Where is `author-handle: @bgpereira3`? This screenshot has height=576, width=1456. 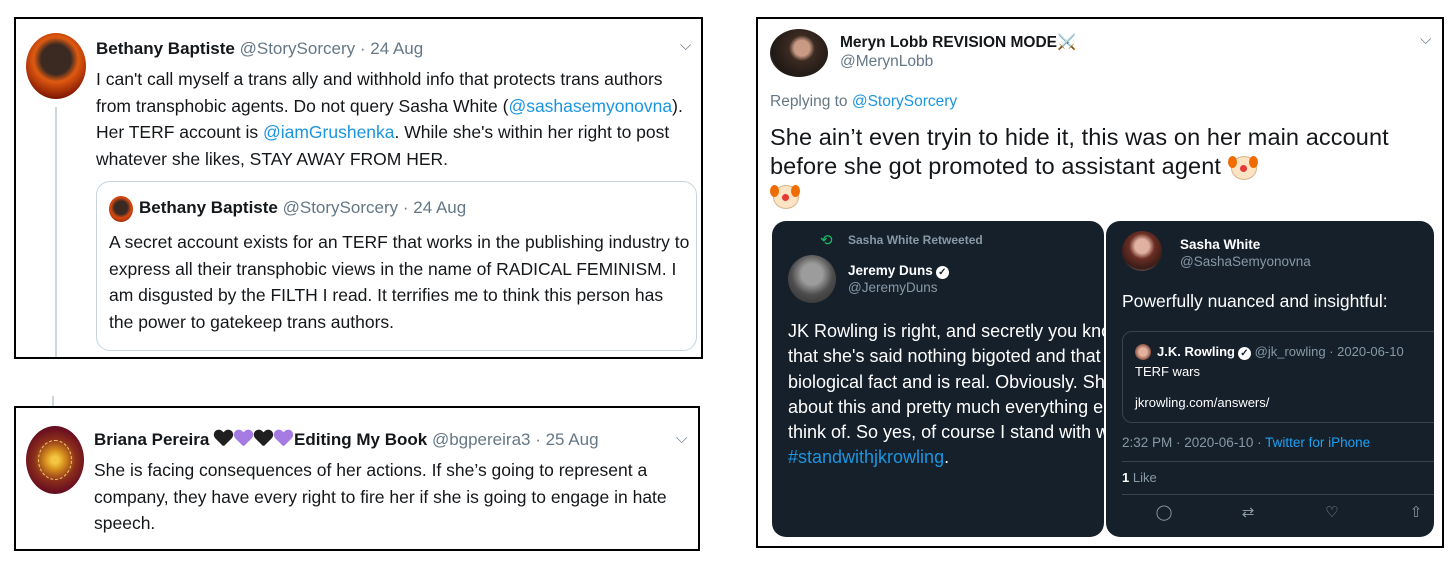
author-handle: @bgpereira3 is located at coordinates (481, 439).